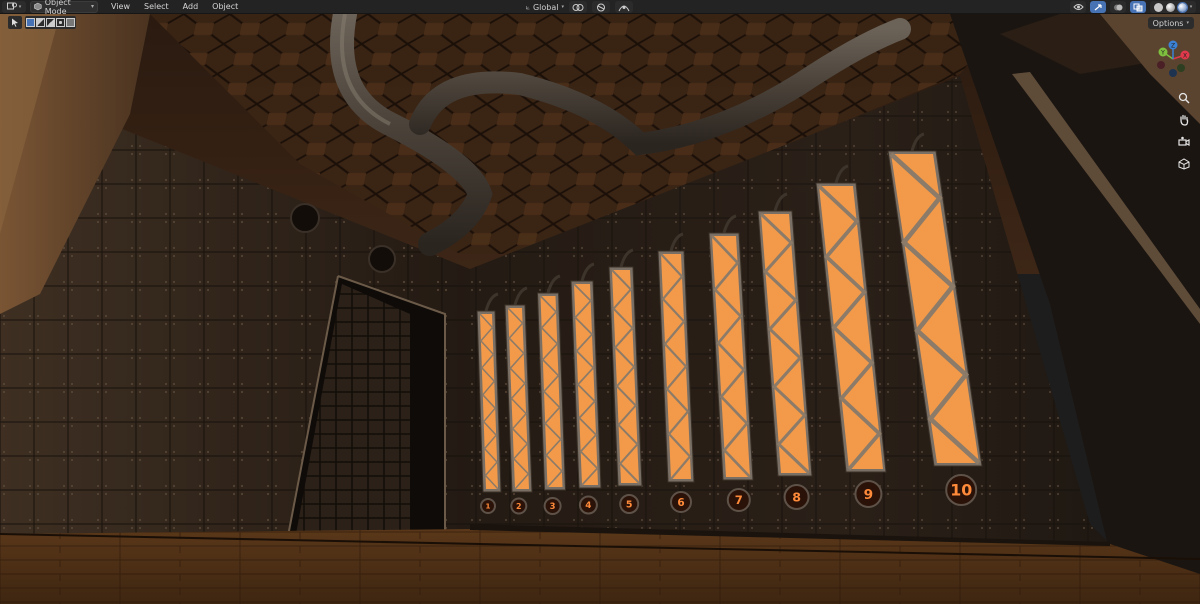 The height and width of the screenshot is (604, 1200). I want to click on proportional-edit-button, so click(624, 7).